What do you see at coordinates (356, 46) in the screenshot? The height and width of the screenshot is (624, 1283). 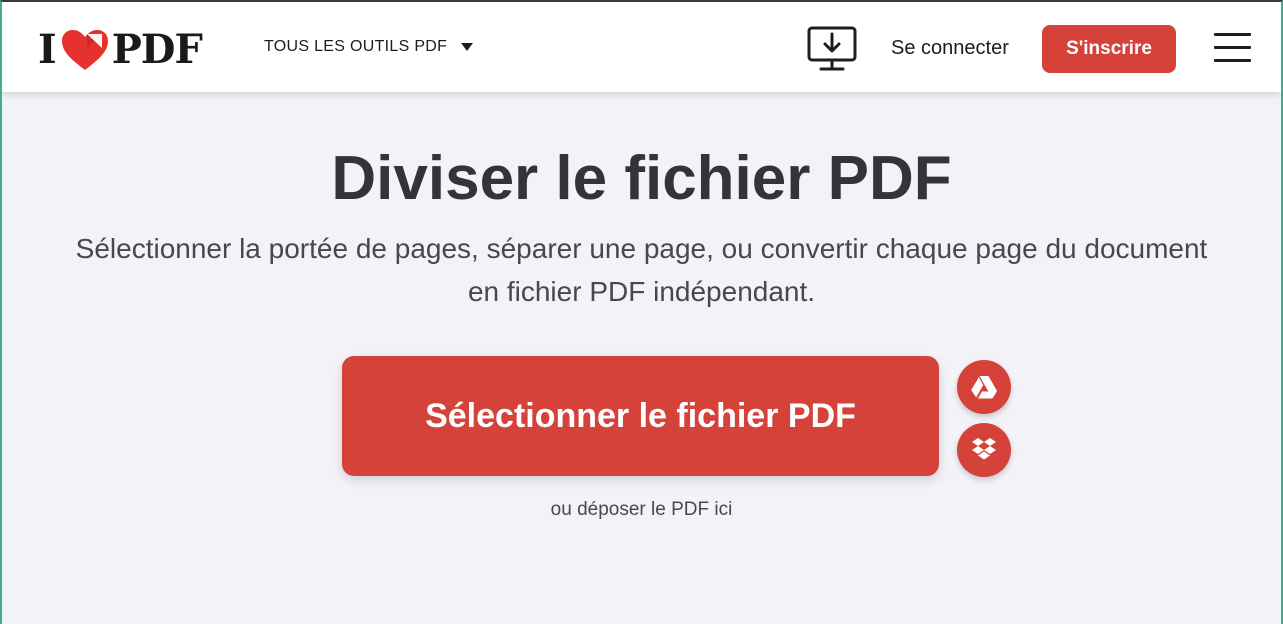 I see `all-tools-label: TOUS LES OUTILS PDF` at bounding box center [356, 46].